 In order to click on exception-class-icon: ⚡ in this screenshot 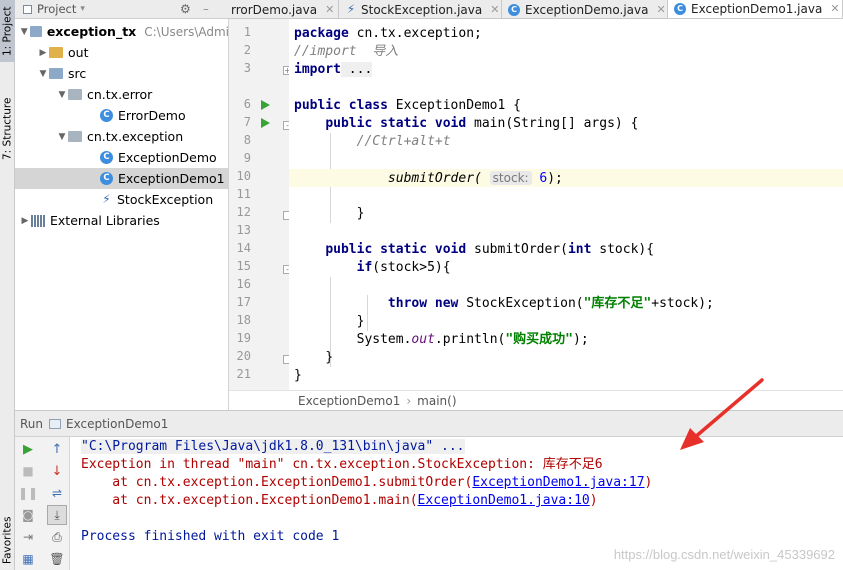, I will do `click(351, 9)`.